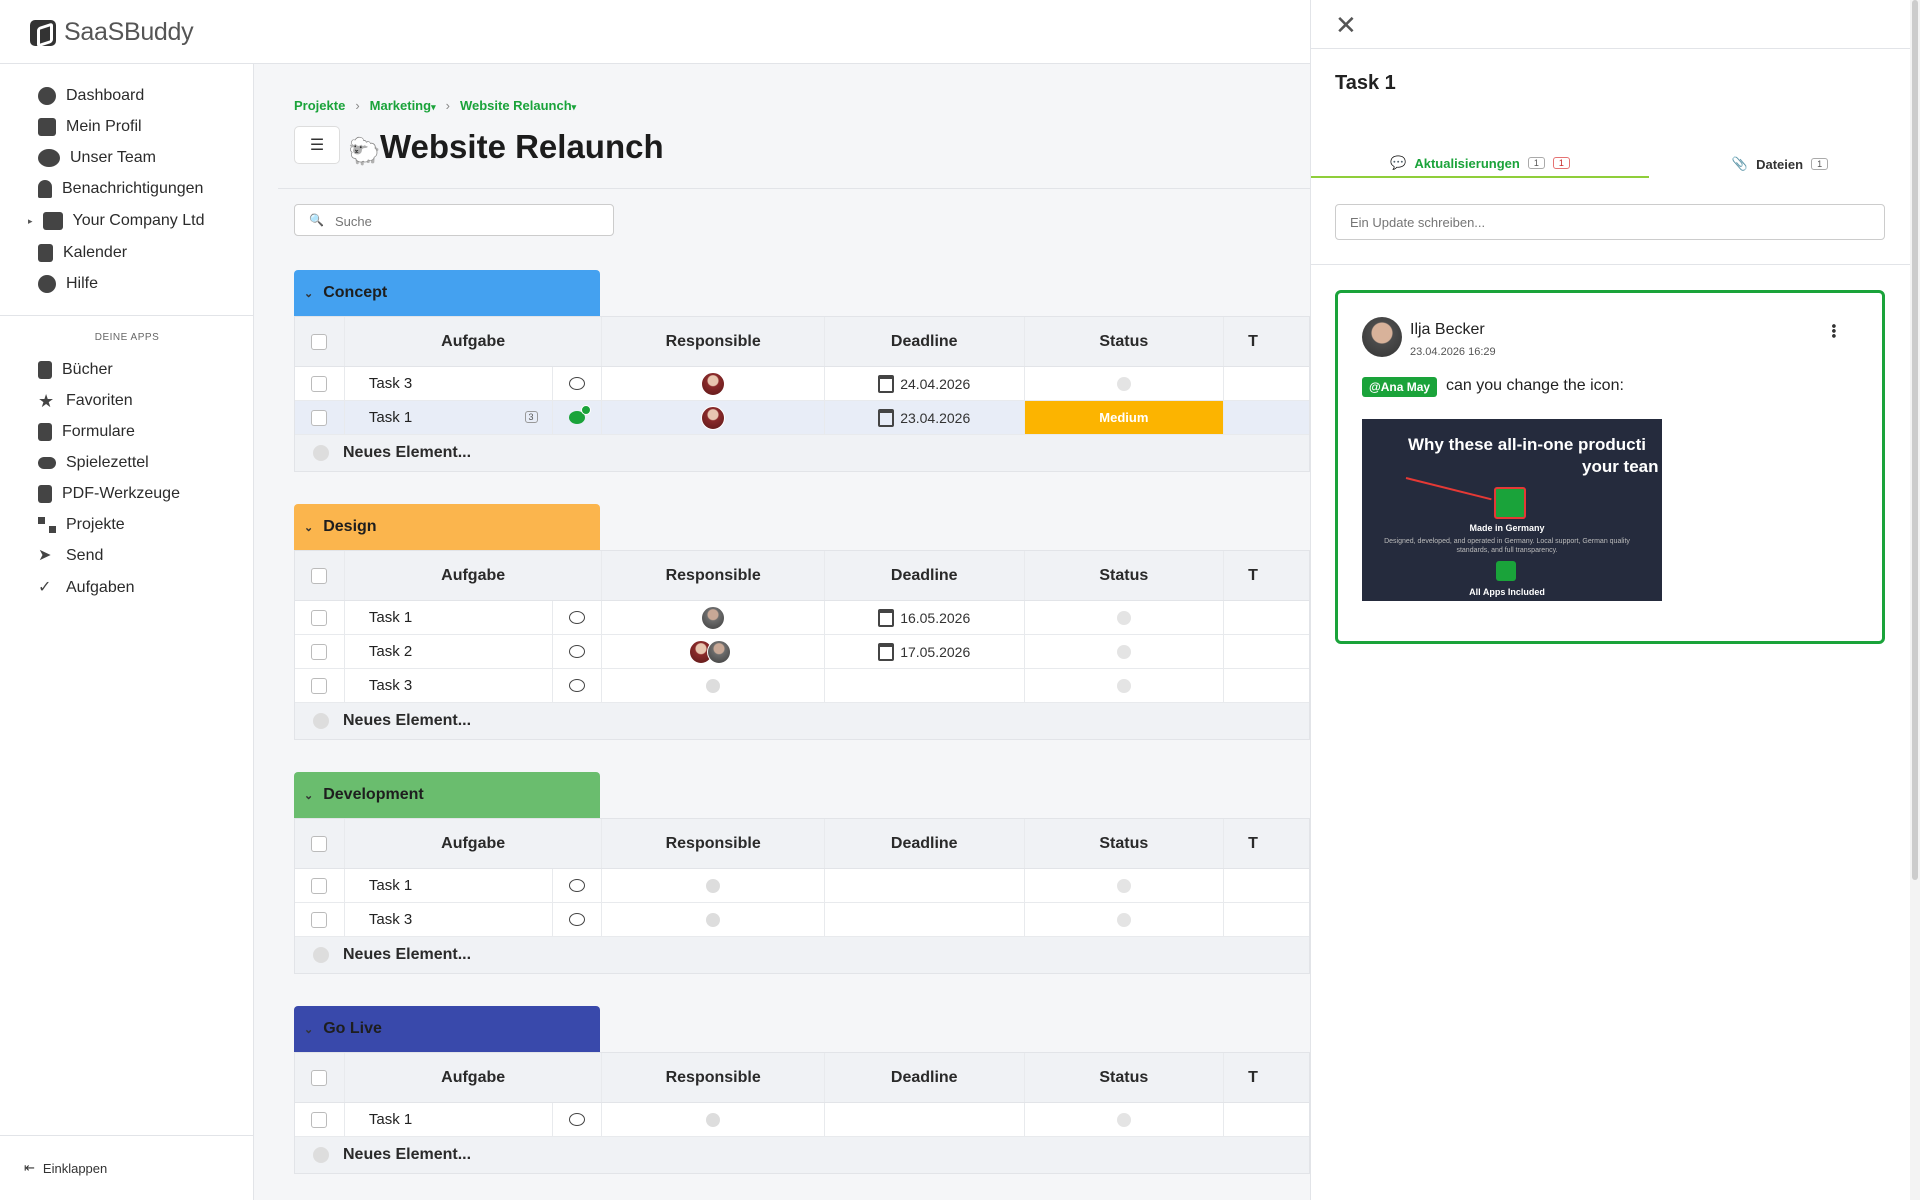 Image resolution: width=1920 pixels, height=1200 pixels. I want to click on tab-files: 📎 Dateien 1, so click(1780, 164).